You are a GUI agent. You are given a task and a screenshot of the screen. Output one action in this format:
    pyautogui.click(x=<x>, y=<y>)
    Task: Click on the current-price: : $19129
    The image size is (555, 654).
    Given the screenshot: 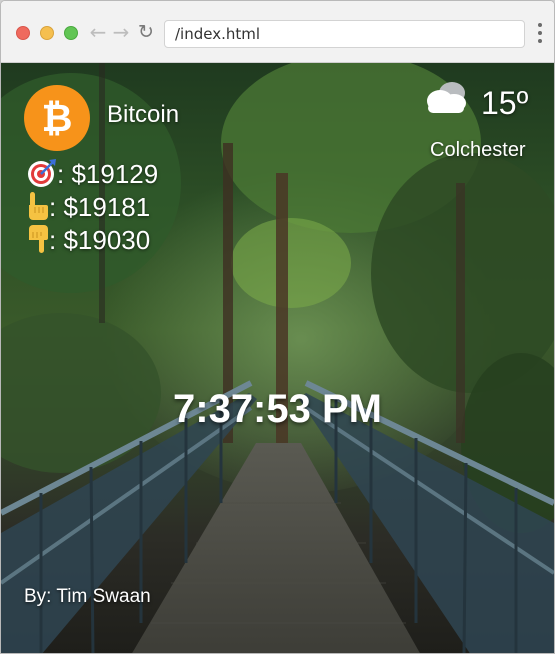 What is the action you would take?
    pyautogui.click(x=108, y=174)
    